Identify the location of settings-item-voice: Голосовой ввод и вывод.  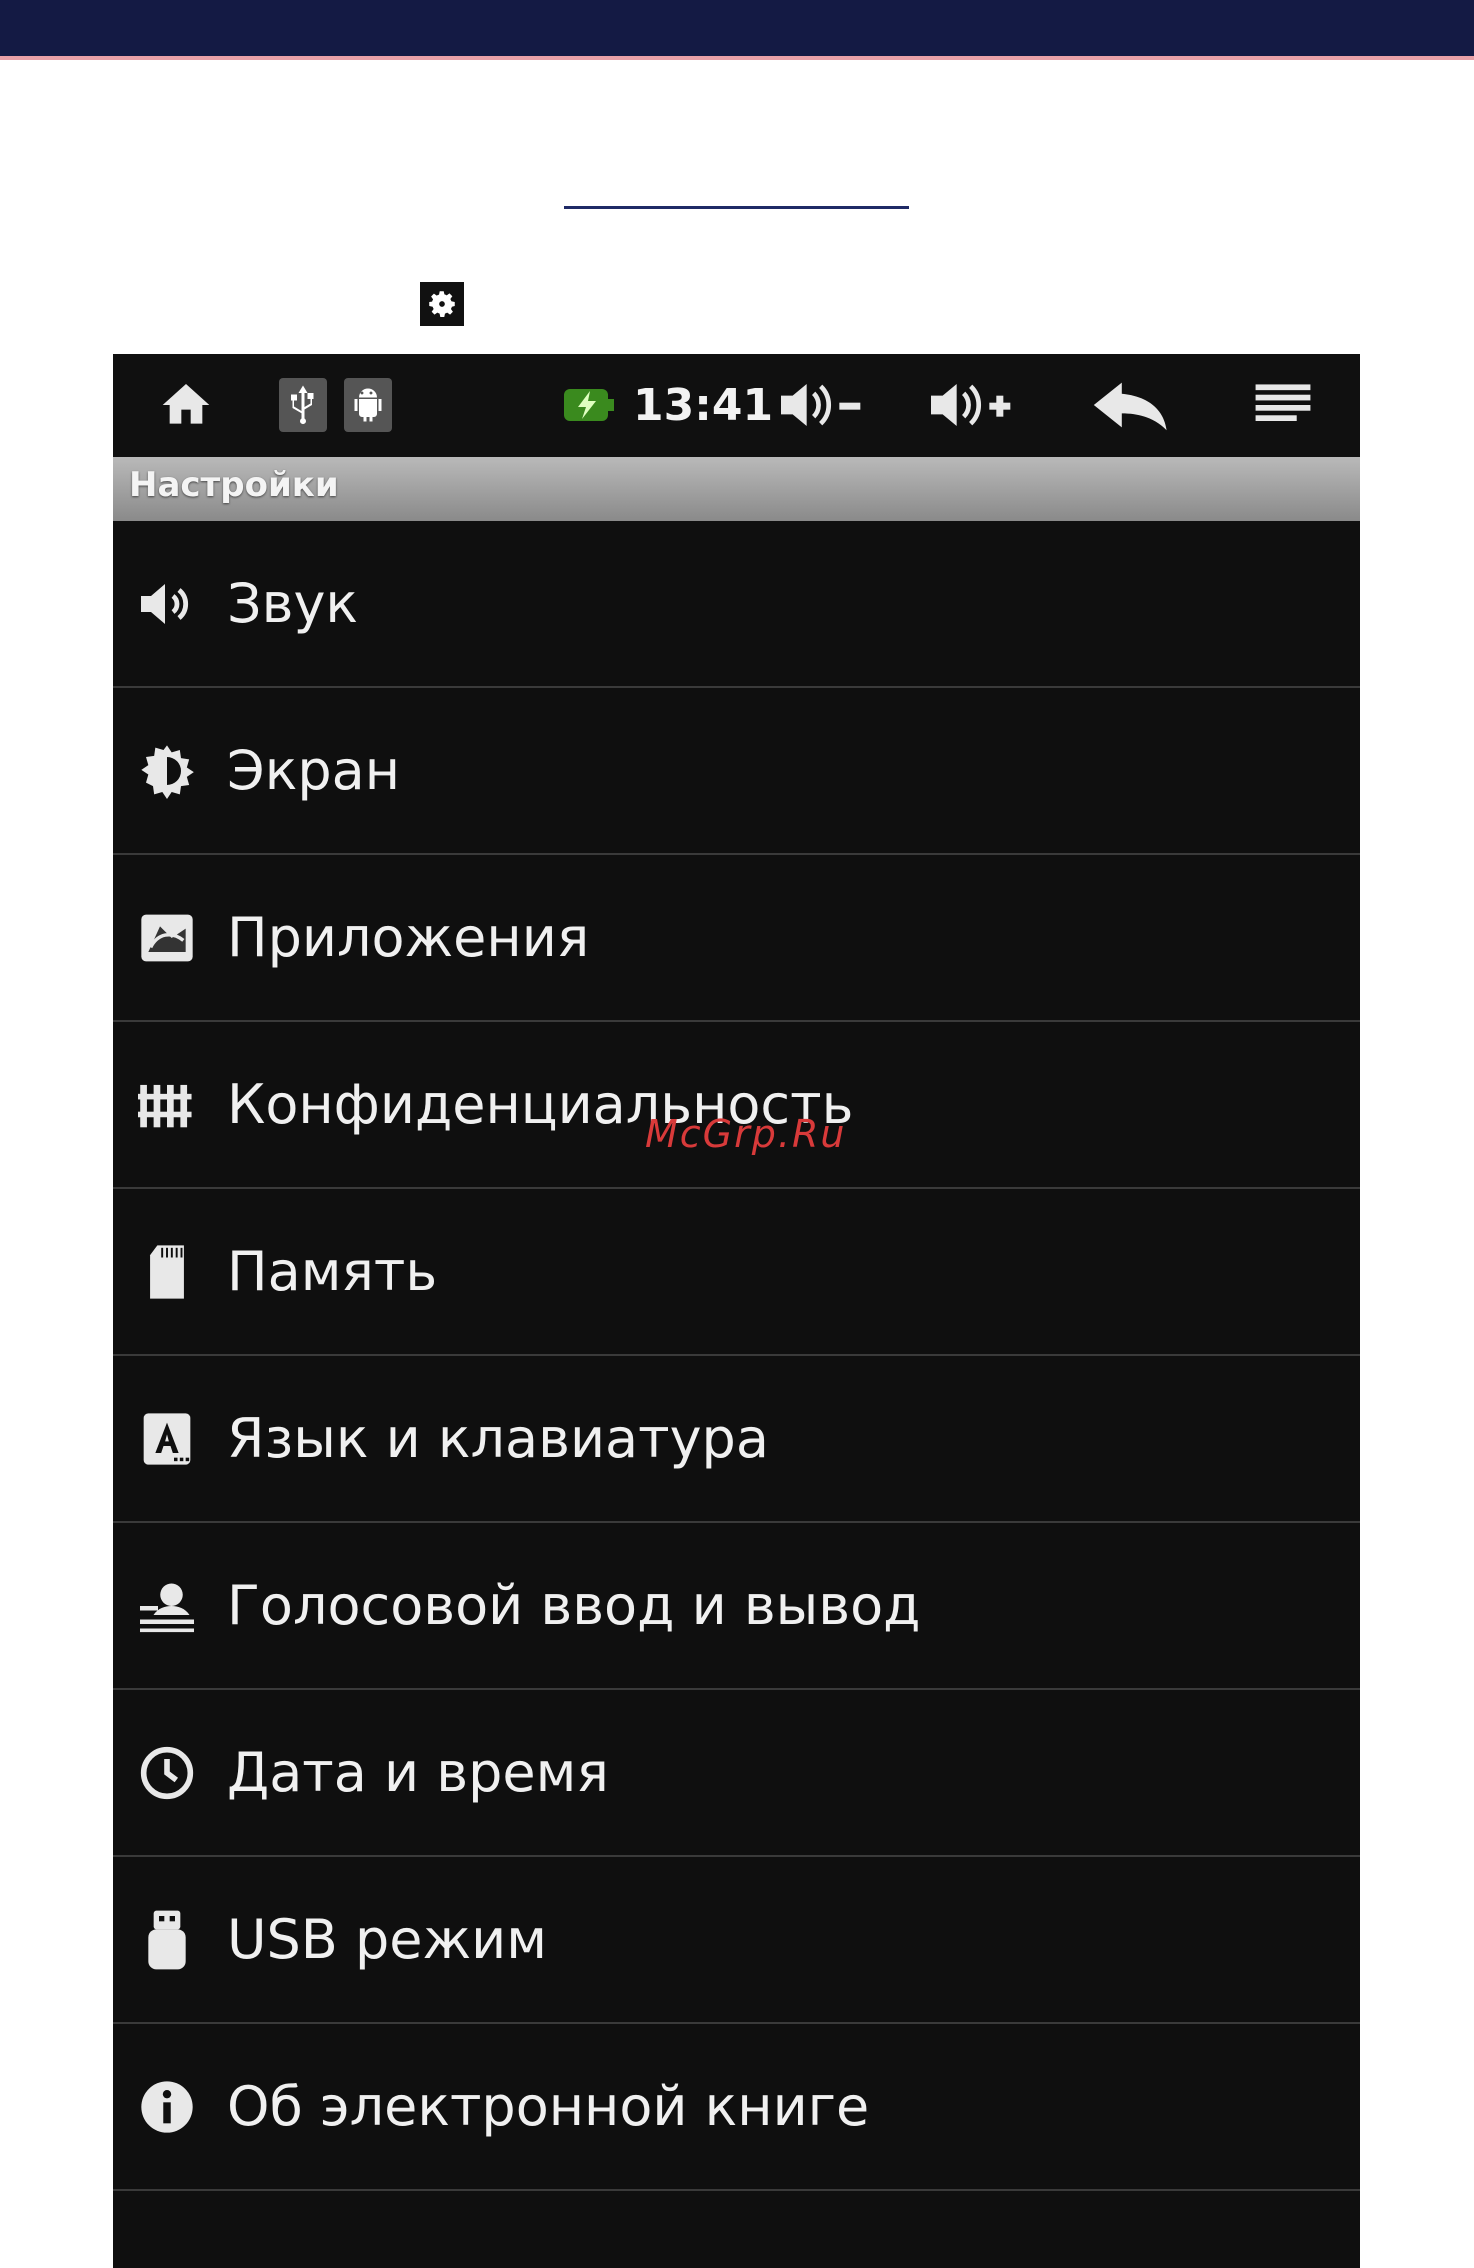
(736, 1606).